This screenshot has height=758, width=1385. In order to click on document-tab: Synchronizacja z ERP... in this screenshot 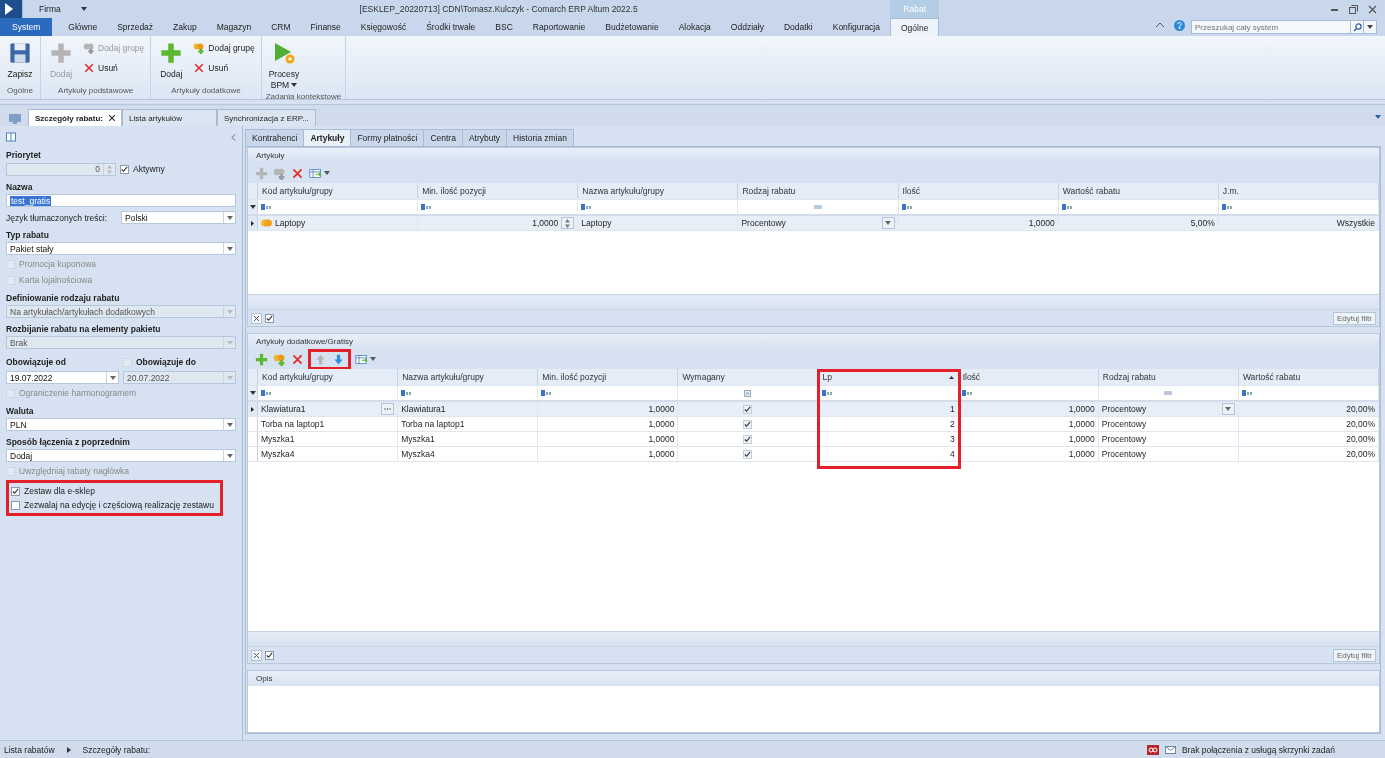, I will do `click(266, 117)`.